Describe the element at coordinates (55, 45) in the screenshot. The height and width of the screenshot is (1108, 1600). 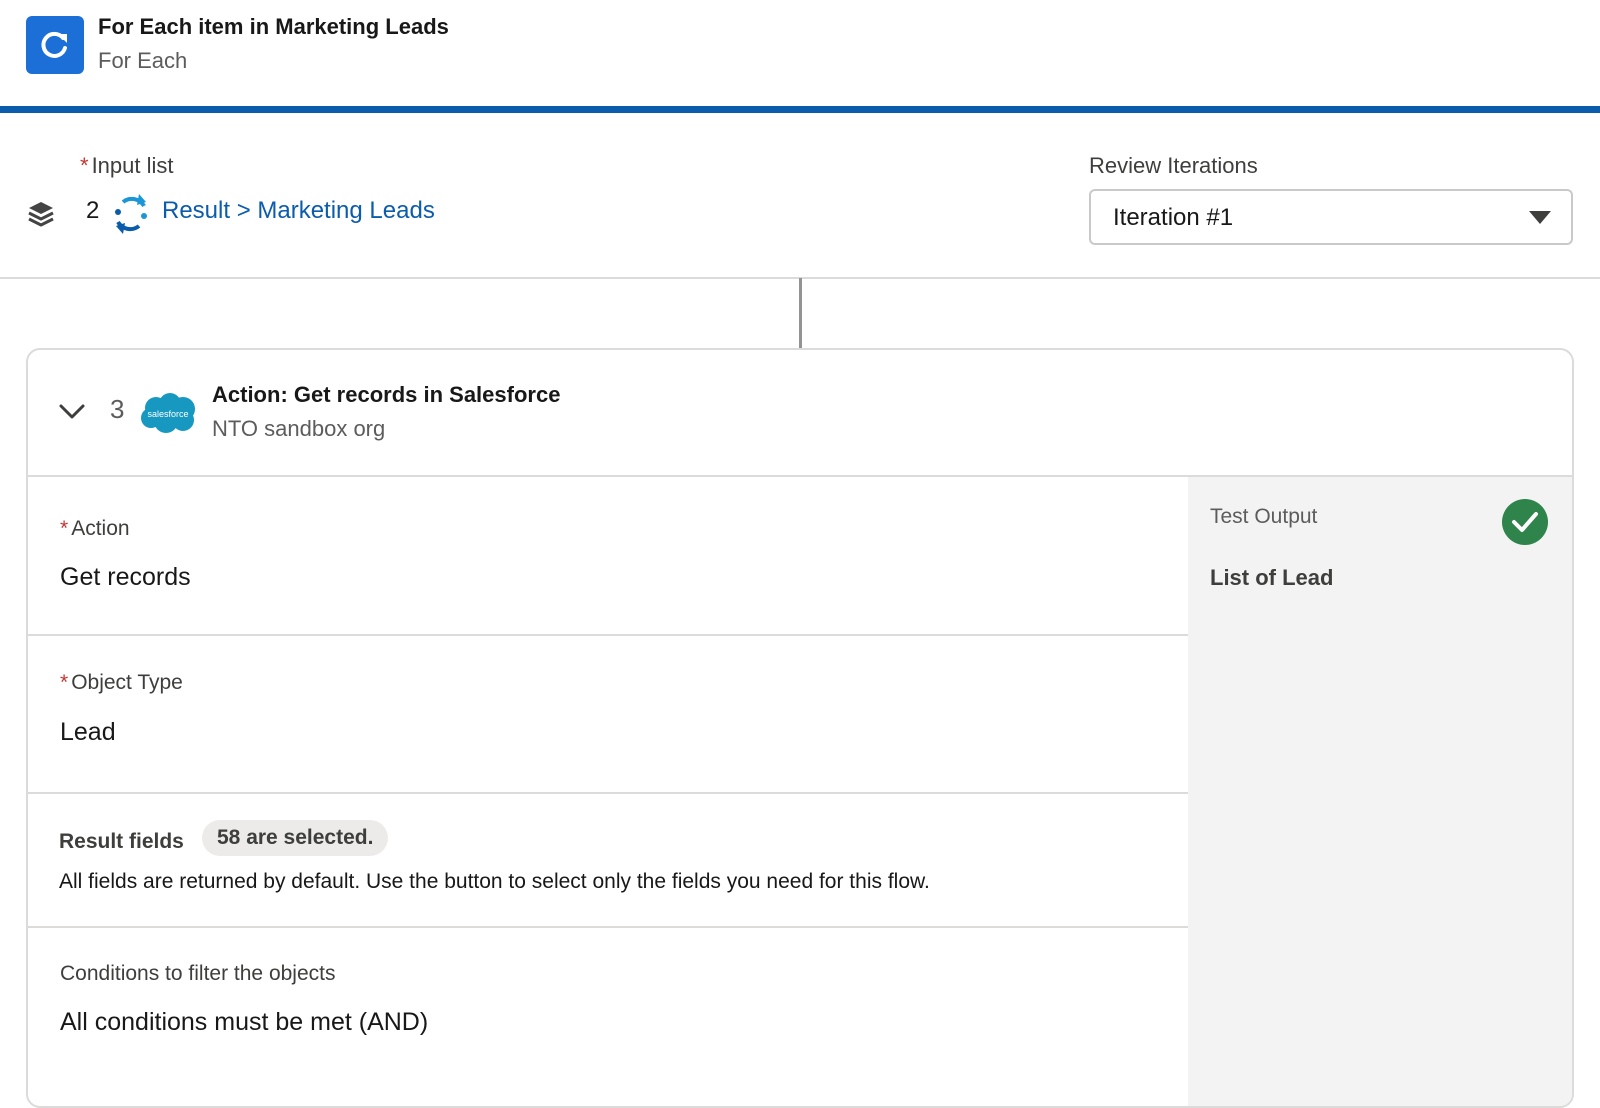
I see `refresh-icon` at that location.